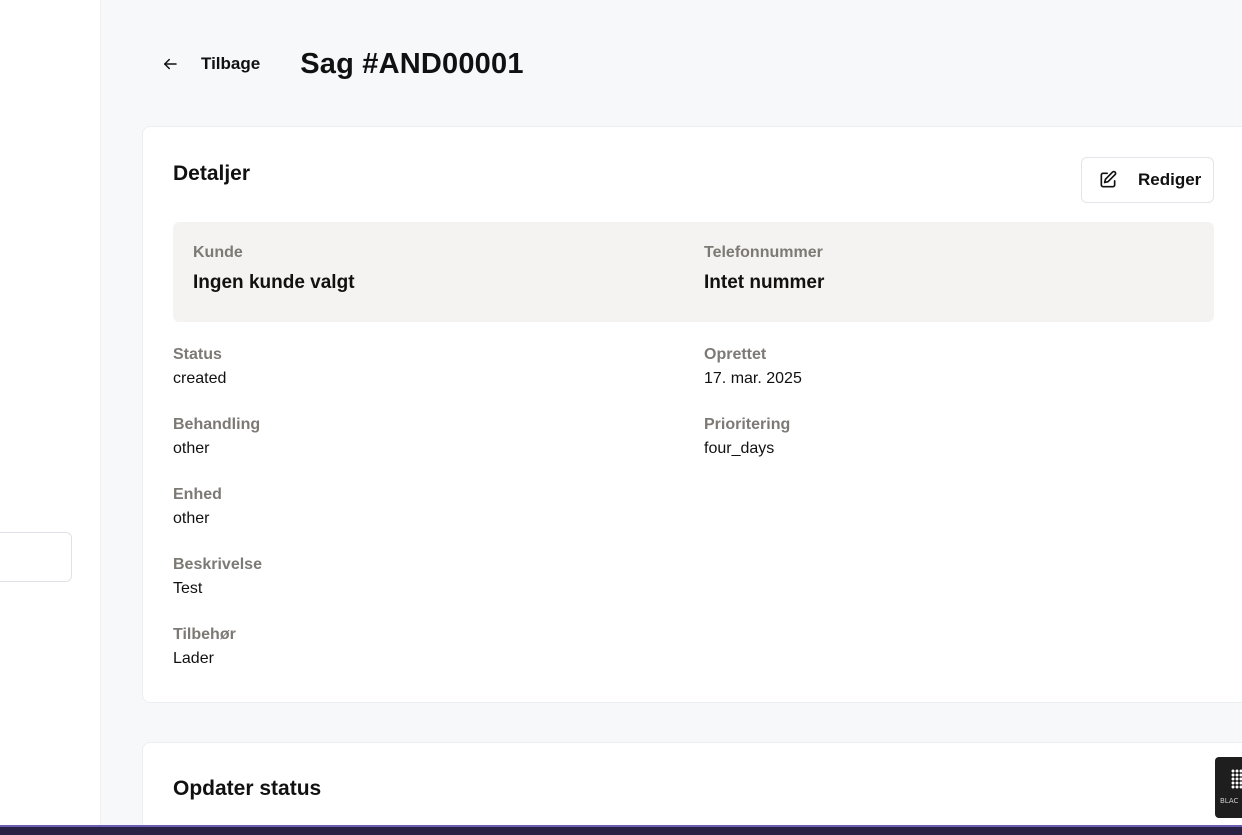 The width and height of the screenshot is (1242, 835). What do you see at coordinates (621, 830) in the screenshot?
I see `bottom-bar` at bounding box center [621, 830].